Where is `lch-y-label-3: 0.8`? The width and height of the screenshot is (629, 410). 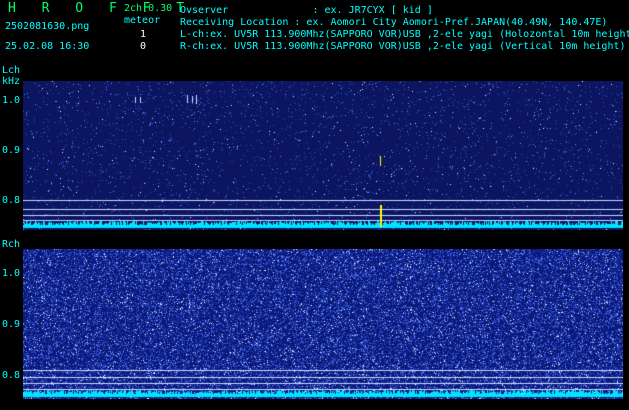
lch-y-label-3: 0.8 is located at coordinates (11, 200).